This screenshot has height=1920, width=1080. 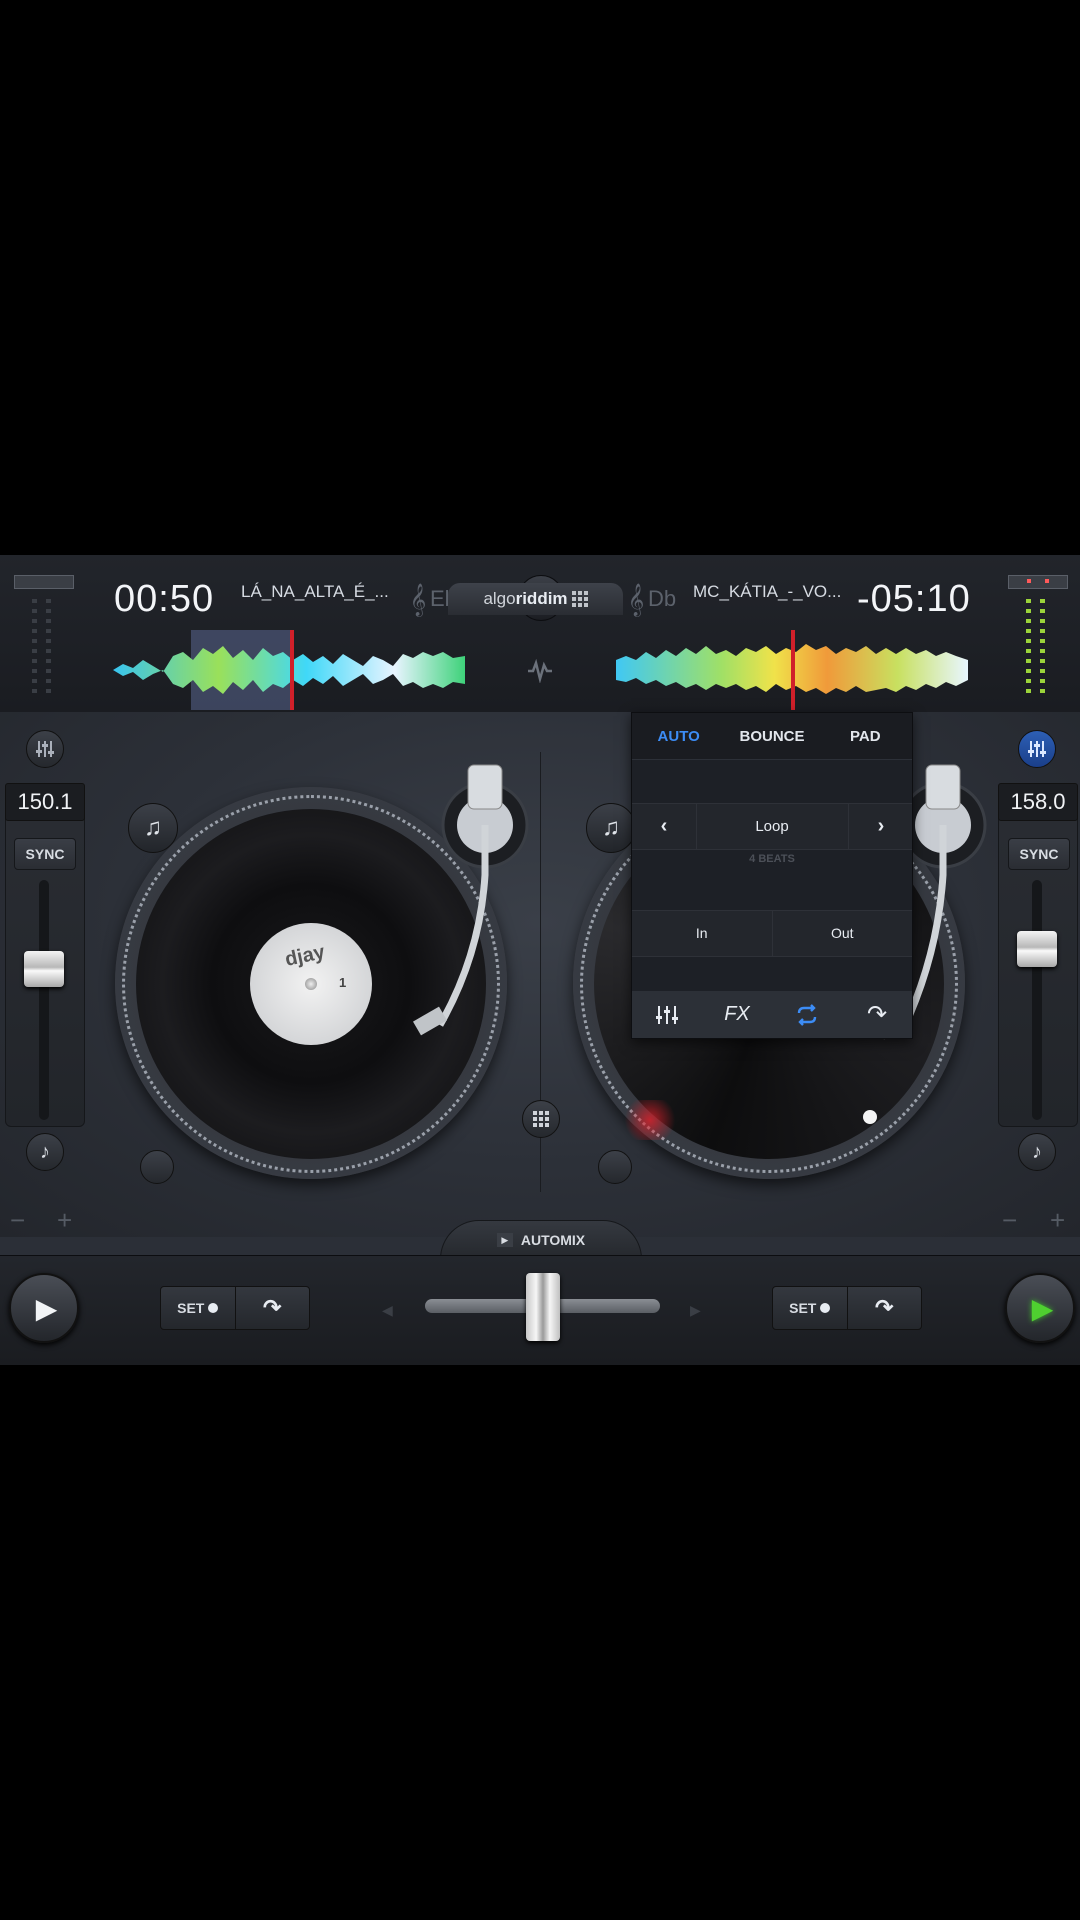 I want to click on right-bpm-display: 158.0, so click(x=1038, y=802).